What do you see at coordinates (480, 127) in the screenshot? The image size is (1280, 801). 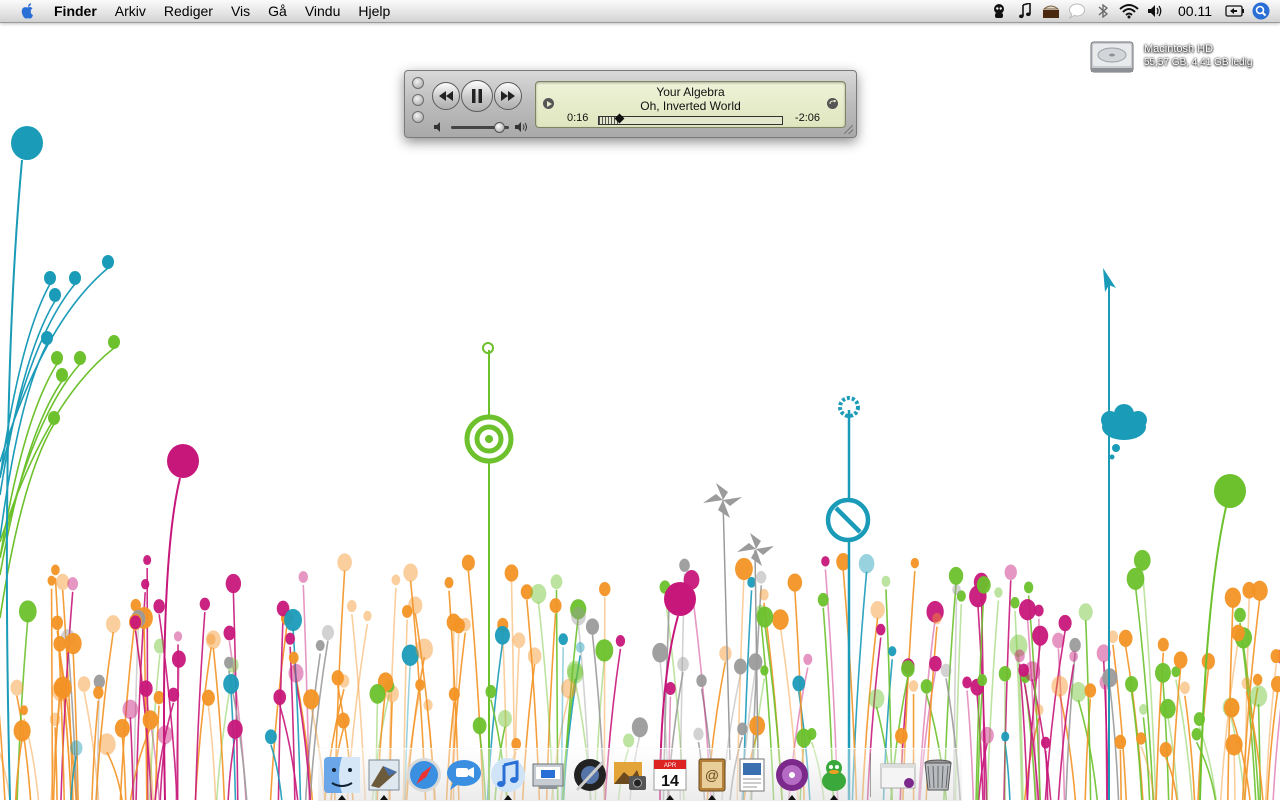 I see `volume-slider` at bounding box center [480, 127].